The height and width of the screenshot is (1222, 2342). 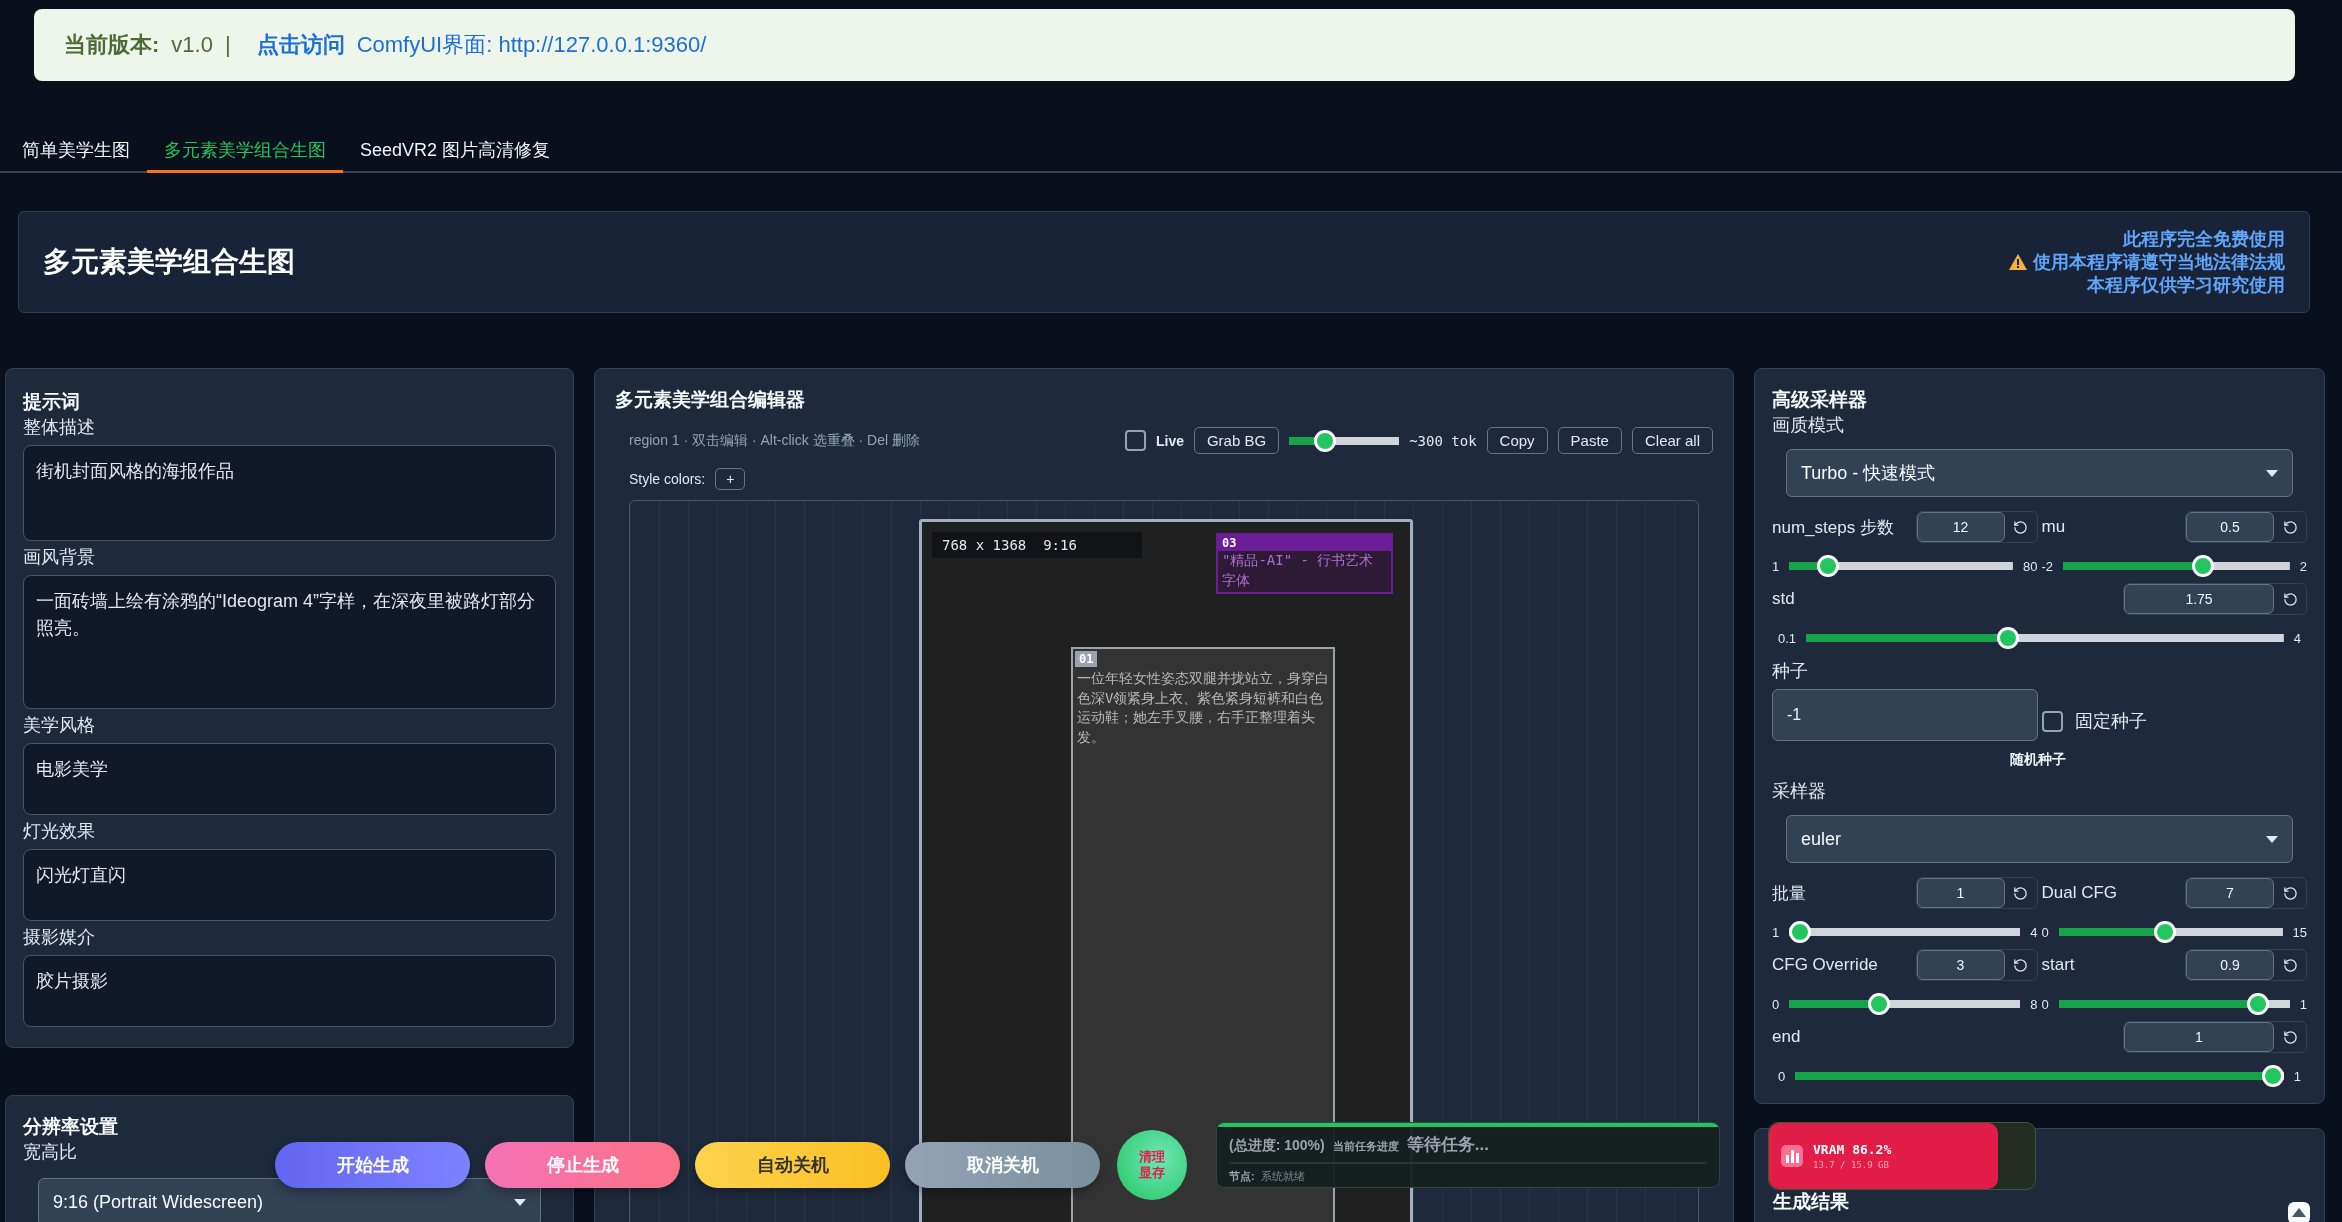 What do you see at coordinates (1810, 1202) in the screenshot?
I see `panel-title: 生成结果` at bounding box center [1810, 1202].